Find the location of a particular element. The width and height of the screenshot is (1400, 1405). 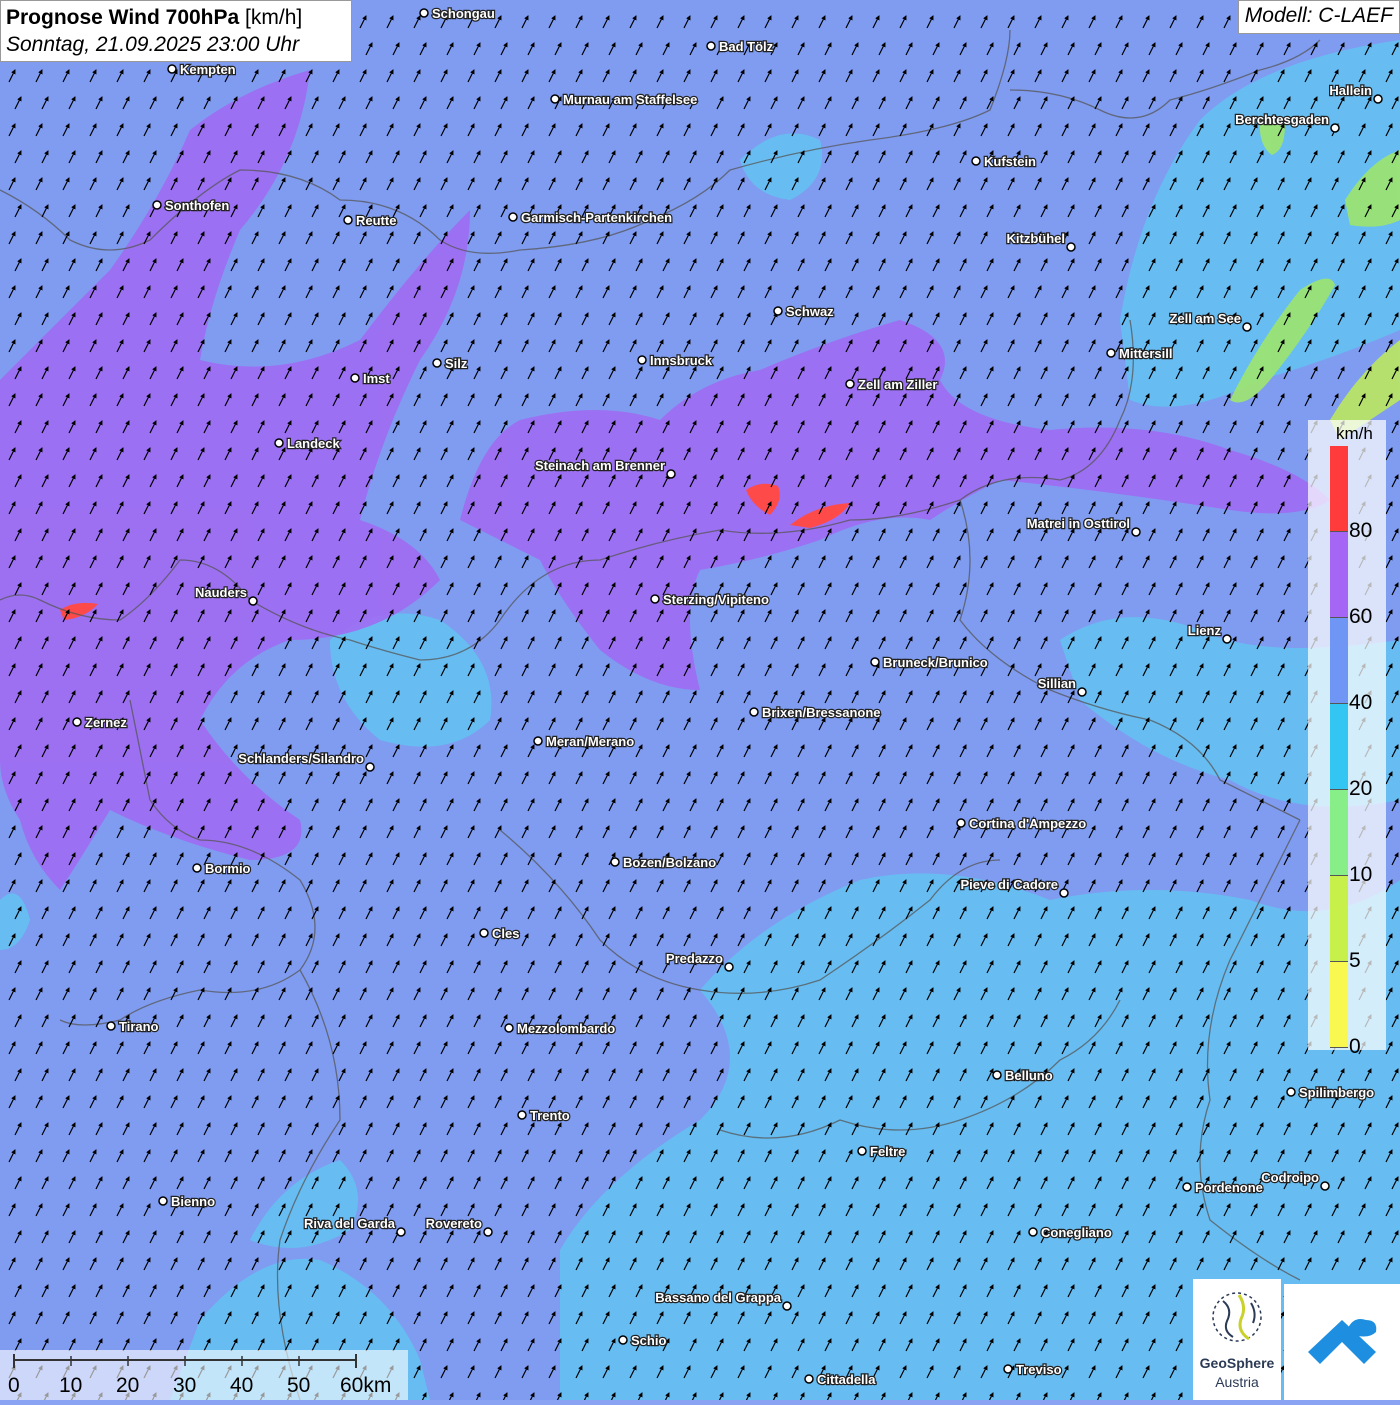

city-marker: Conegliano is located at coordinates (1070, 1232).